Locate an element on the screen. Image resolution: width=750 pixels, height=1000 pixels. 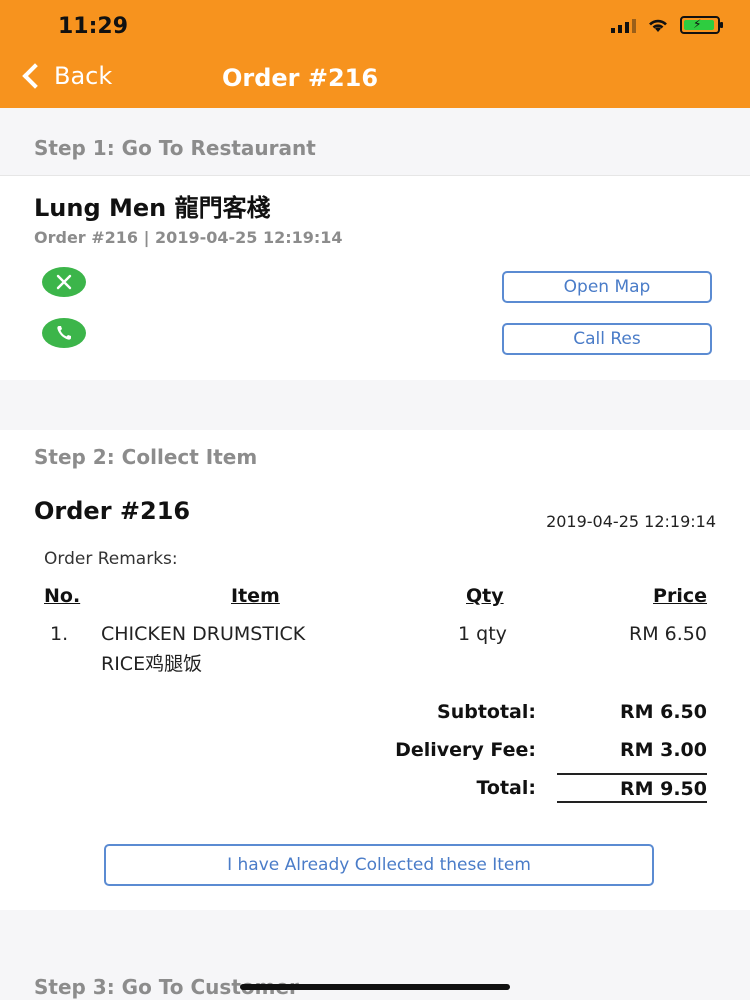
app-header: 11:29 ⚡ Back Order #216 is located at coordinates (375, 54).